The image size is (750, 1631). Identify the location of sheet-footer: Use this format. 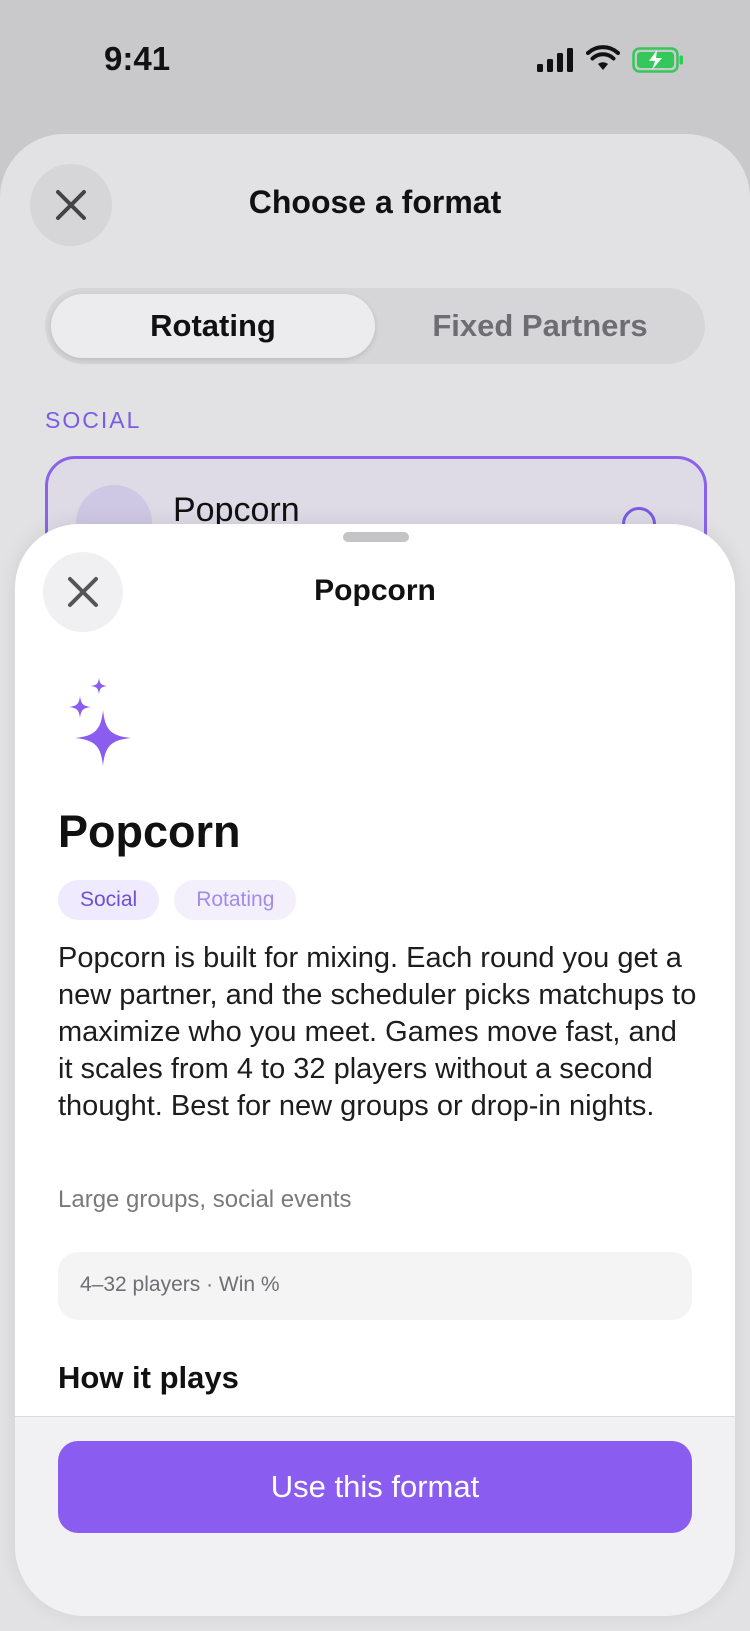
(375, 1516).